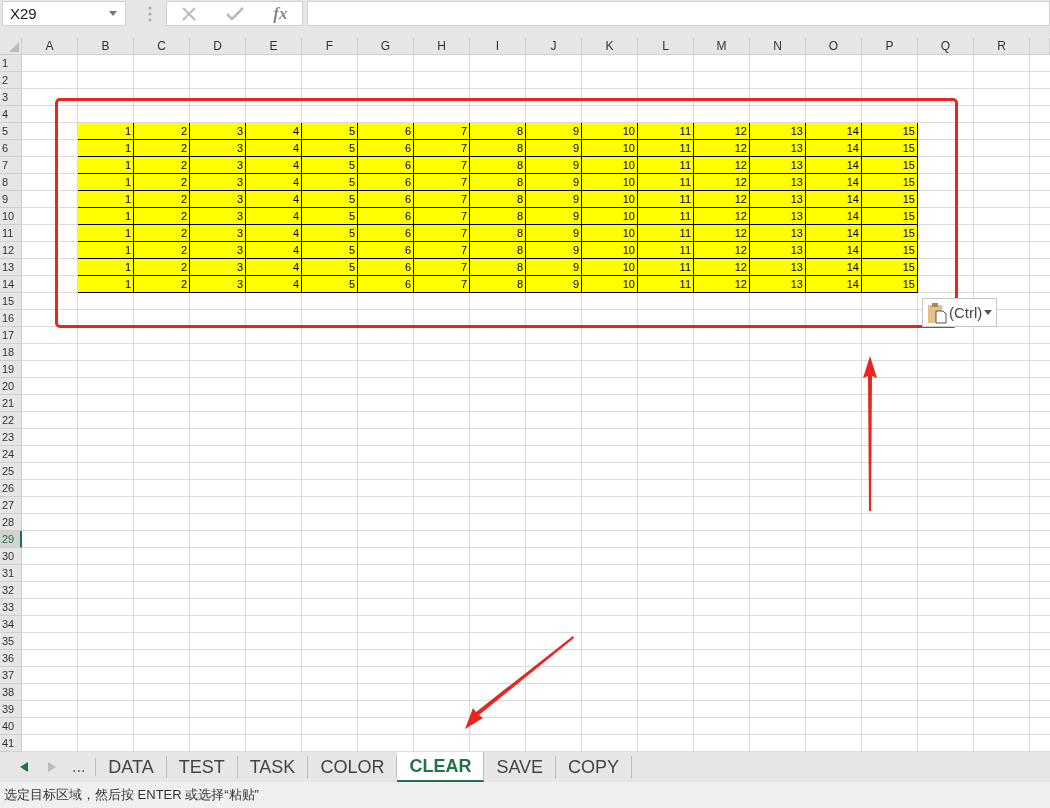 Image resolution: width=1050 pixels, height=808 pixels. I want to click on column-header: I, so click(498, 46).